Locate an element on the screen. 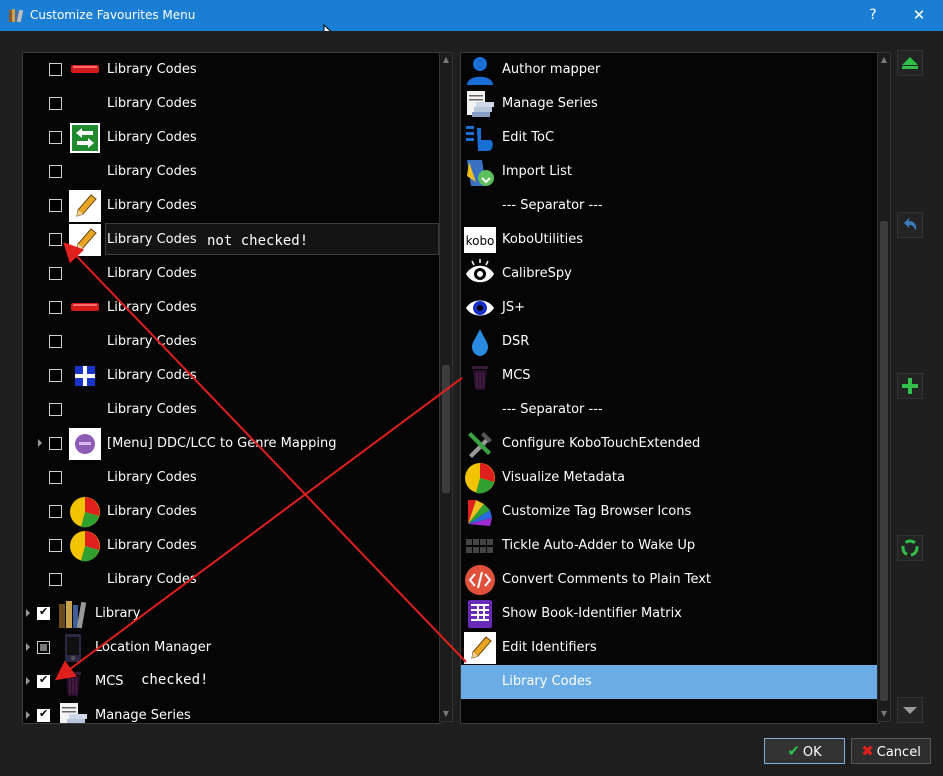 The width and height of the screenshot is (943, 776). list-item-label: [Menu] DDC/LCC to Genre Mapping is located at coordinates (222, 443).